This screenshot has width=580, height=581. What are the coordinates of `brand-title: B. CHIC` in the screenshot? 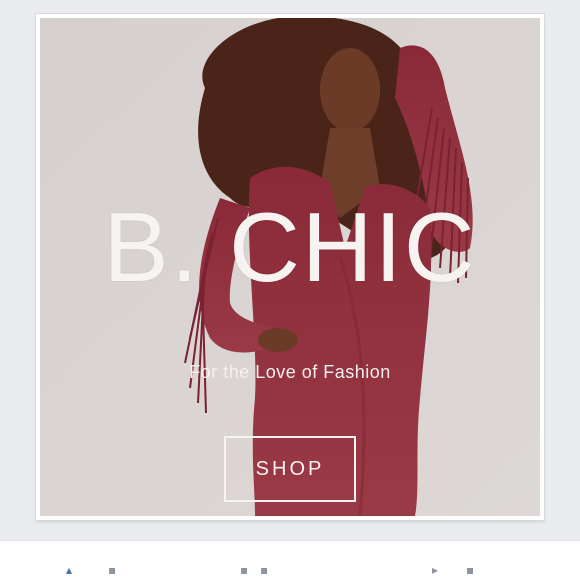 It's located at (290, 247).